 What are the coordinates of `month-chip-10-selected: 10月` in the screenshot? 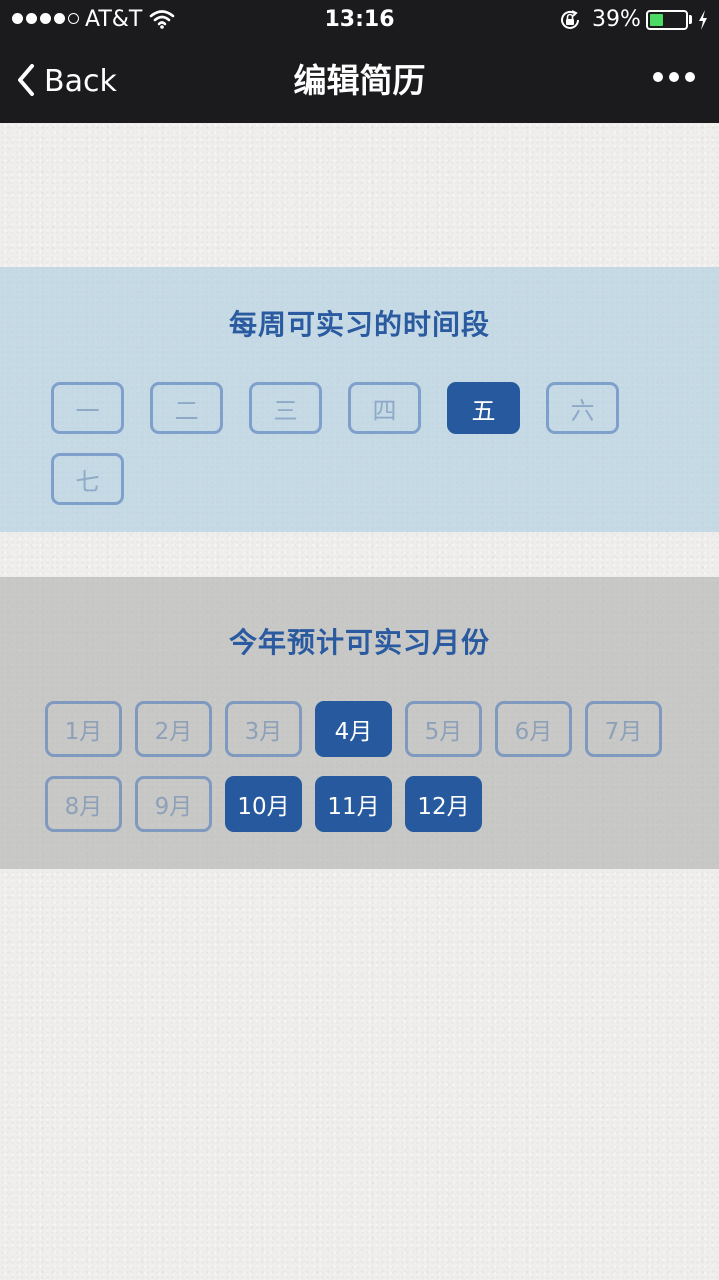 It's located at (263, 804).